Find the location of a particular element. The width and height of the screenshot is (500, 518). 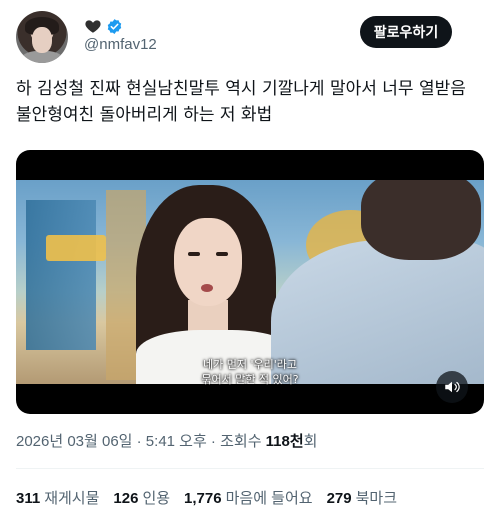

retweets-count: 311 is located at coordinates (28, 498).